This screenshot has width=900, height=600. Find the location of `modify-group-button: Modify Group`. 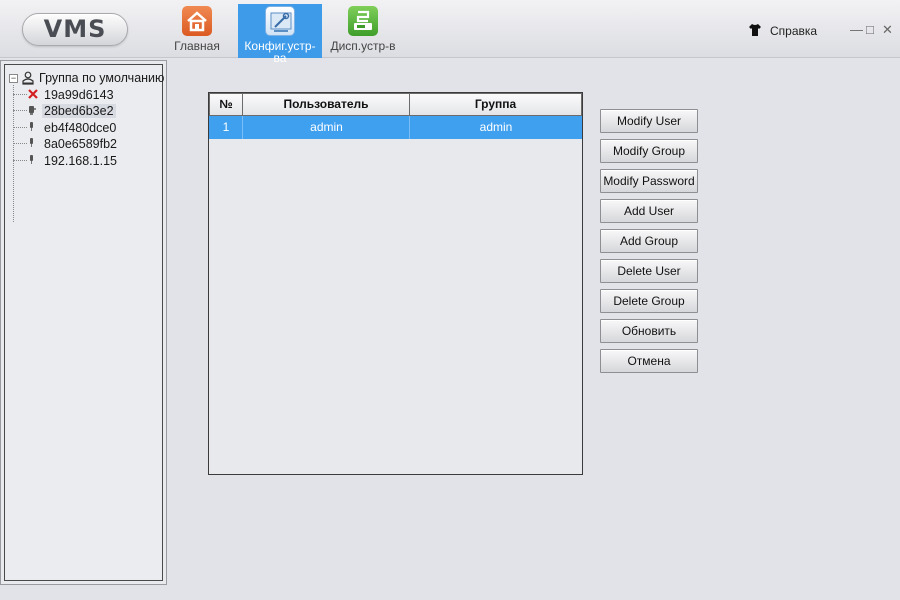

modify-group-button: Modify Group is located at coordinates (649, 151).